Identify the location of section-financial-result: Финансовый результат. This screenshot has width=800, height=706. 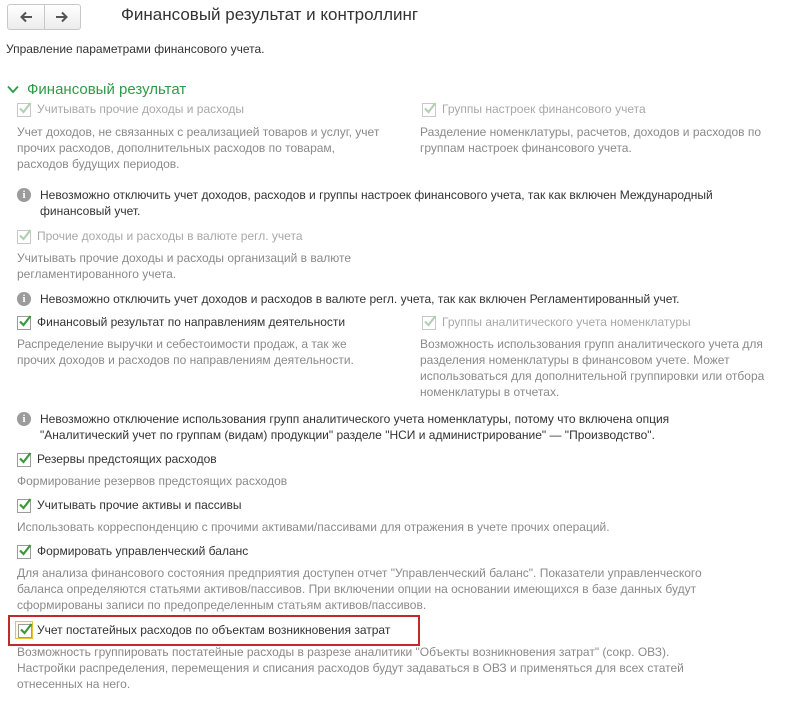
(96, 89).